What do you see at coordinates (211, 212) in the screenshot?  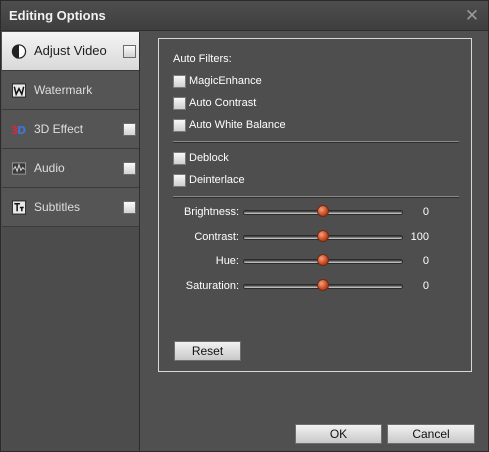 I see `slider-label: Brightness:` at bounding box center [211, 212].